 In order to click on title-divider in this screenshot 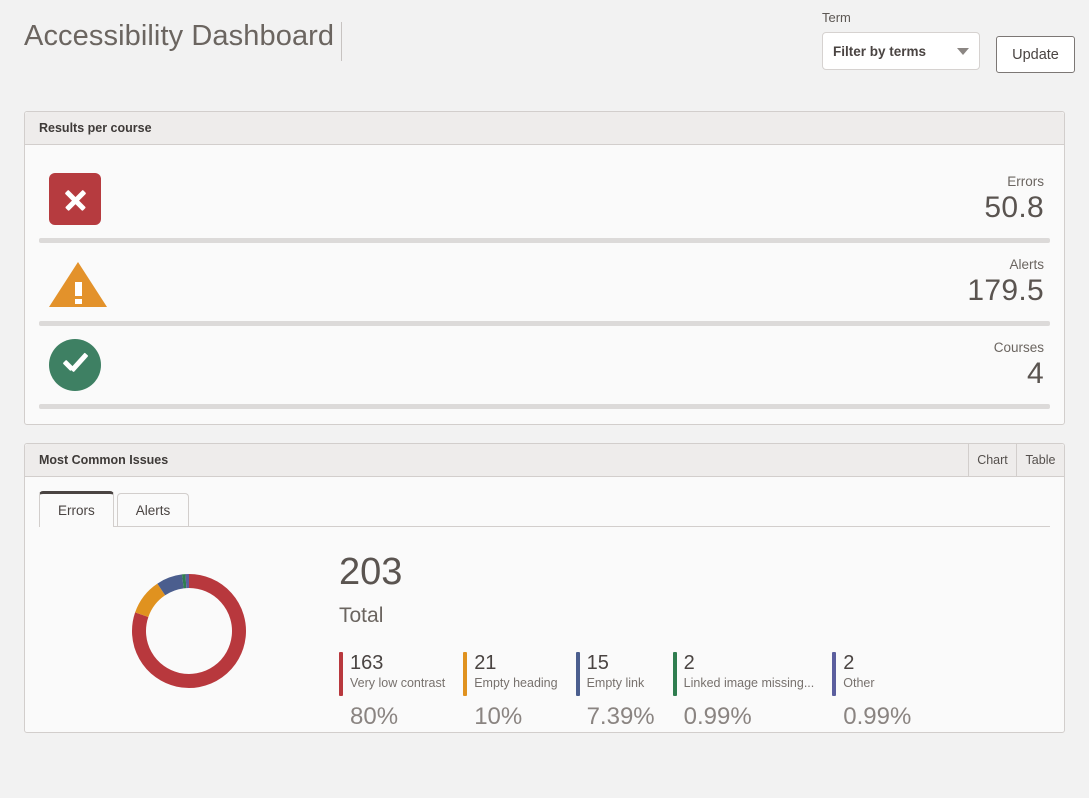, I will do `click(341, 41)`.